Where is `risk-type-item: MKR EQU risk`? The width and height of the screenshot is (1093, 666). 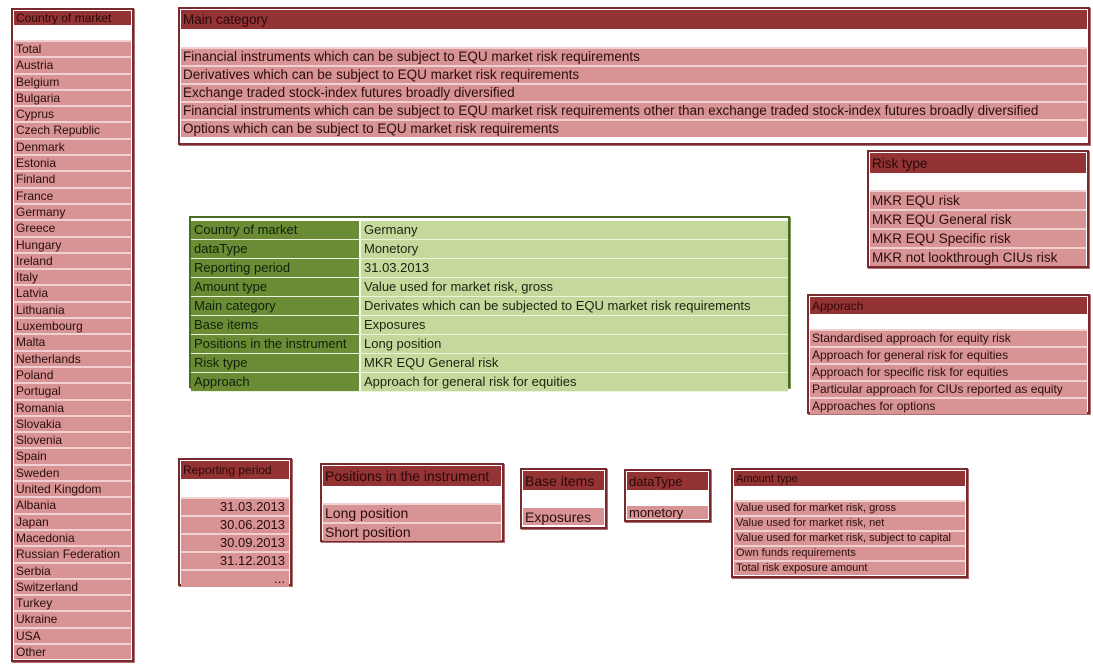
risk-type-item: MKR EQU risk is located at coordinates (978, 199).